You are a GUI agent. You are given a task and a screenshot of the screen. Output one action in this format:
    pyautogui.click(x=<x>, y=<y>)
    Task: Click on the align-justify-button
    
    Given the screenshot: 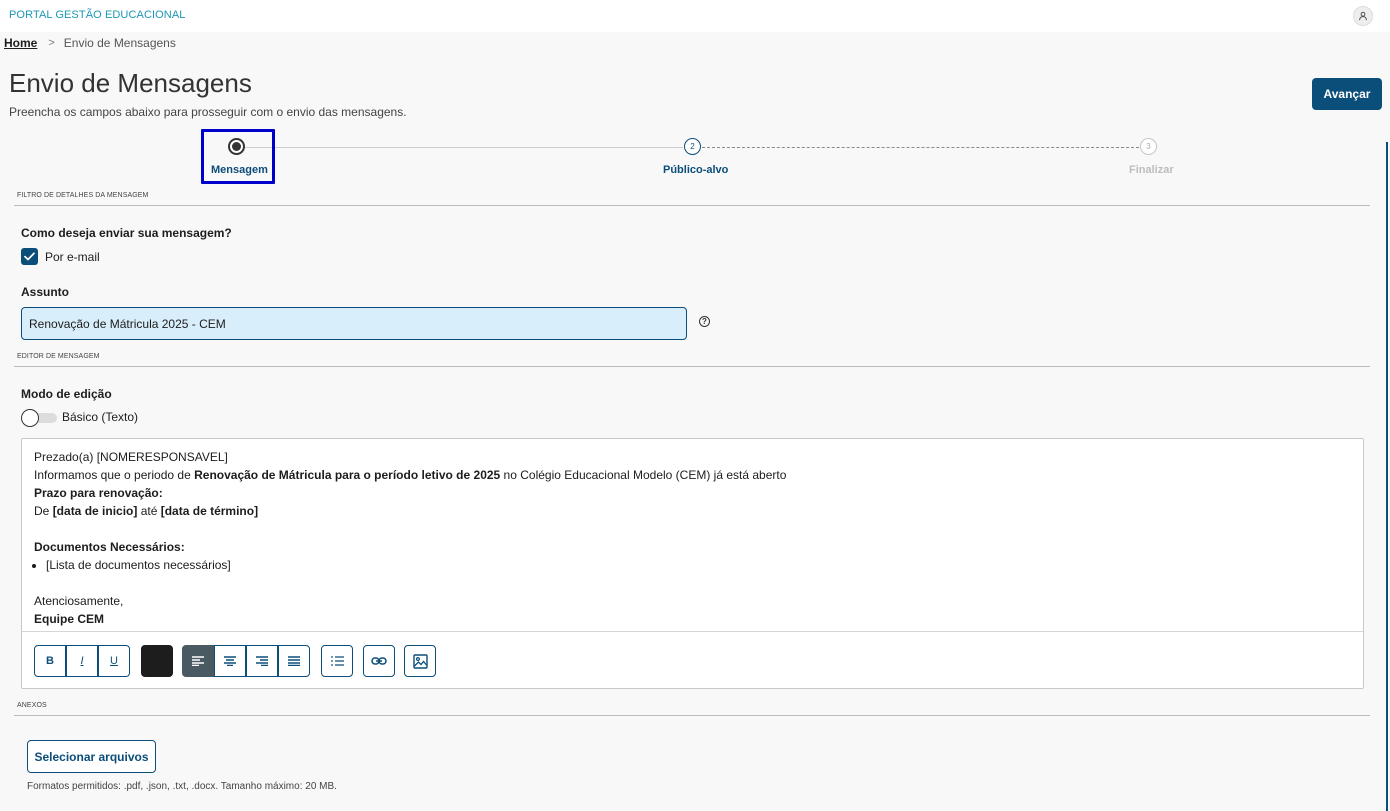 What is the action you would take?
    pyautogui.click(x=294, y=661)
    